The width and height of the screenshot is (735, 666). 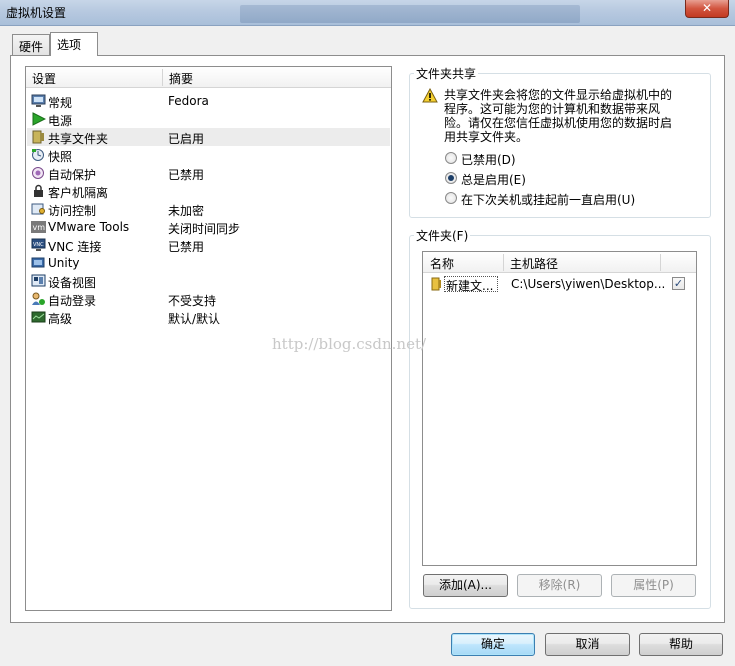 I want to click on setting-name: Unity, so click(x=64, y=263).